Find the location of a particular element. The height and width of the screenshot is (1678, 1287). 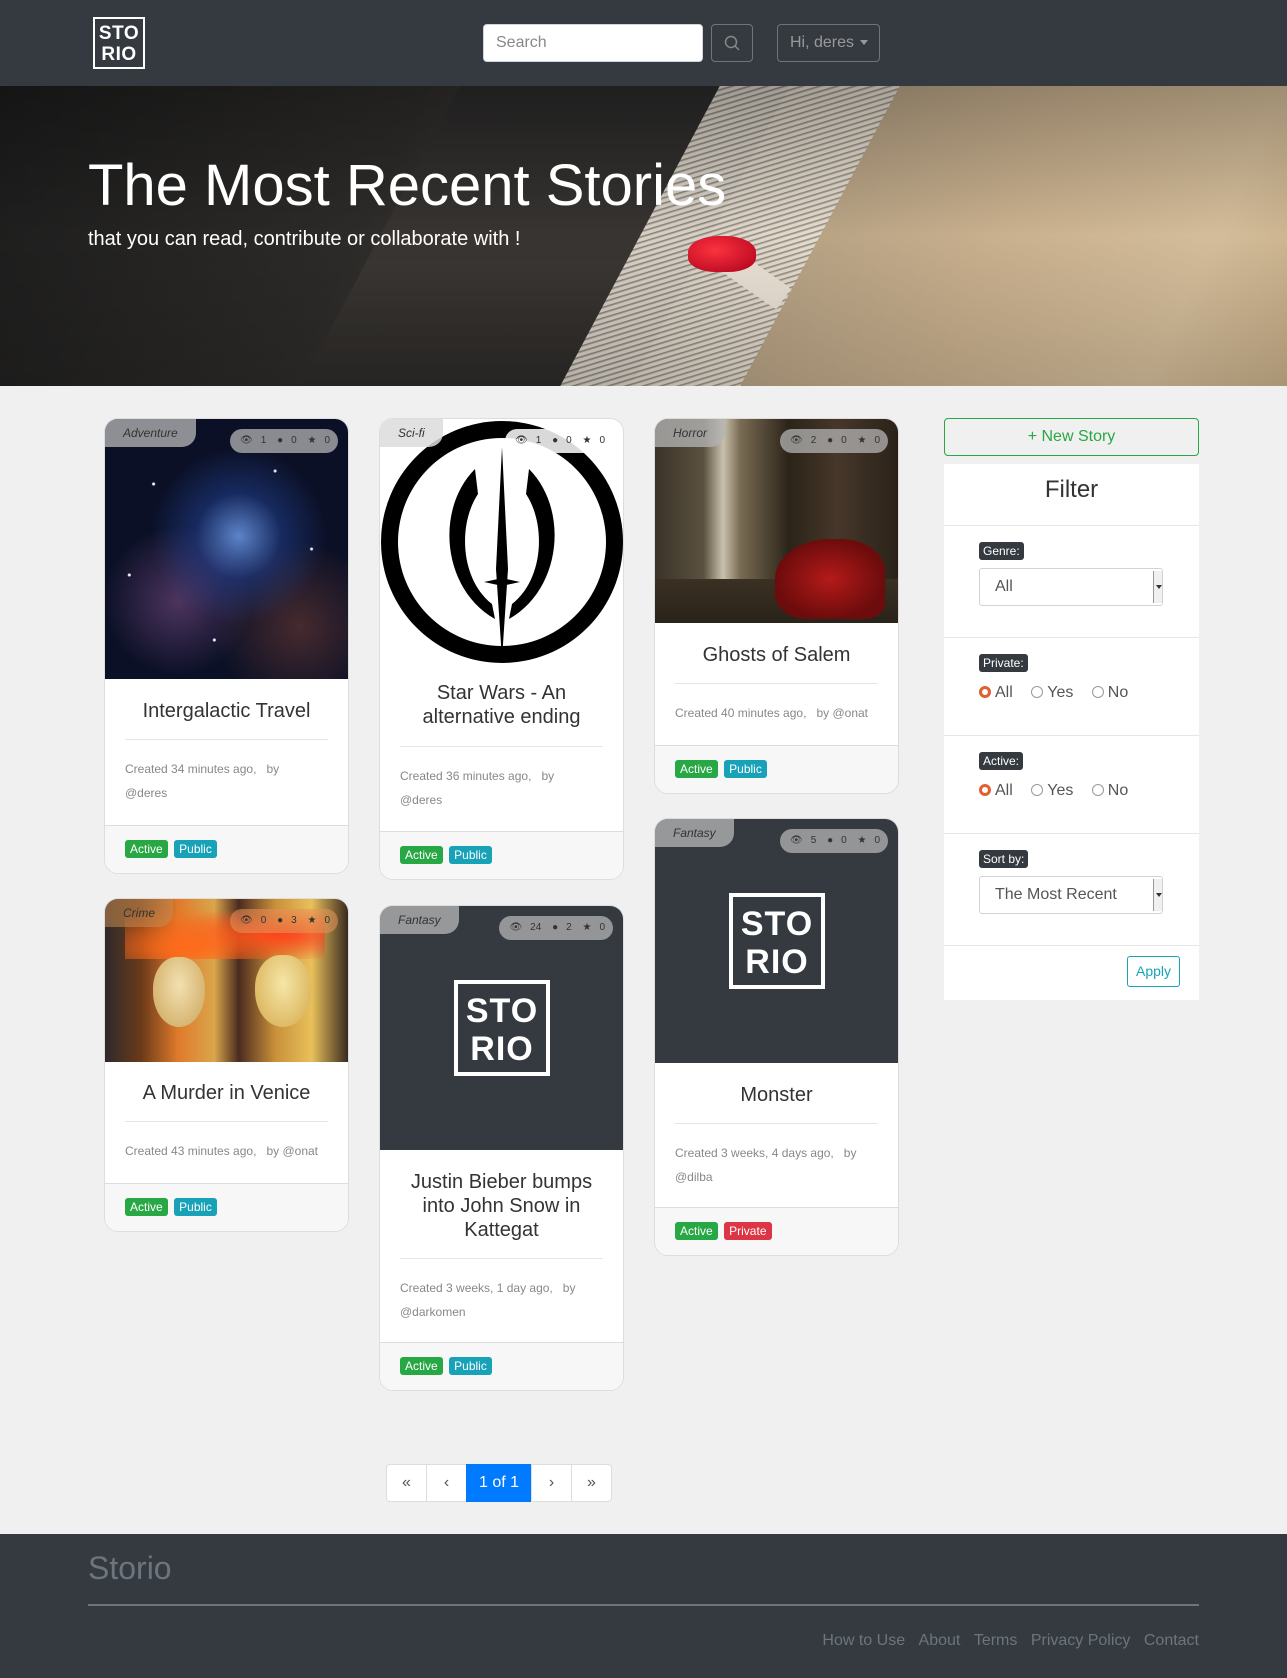

logo-line-2: RIO is located at coordinates (119, 54).